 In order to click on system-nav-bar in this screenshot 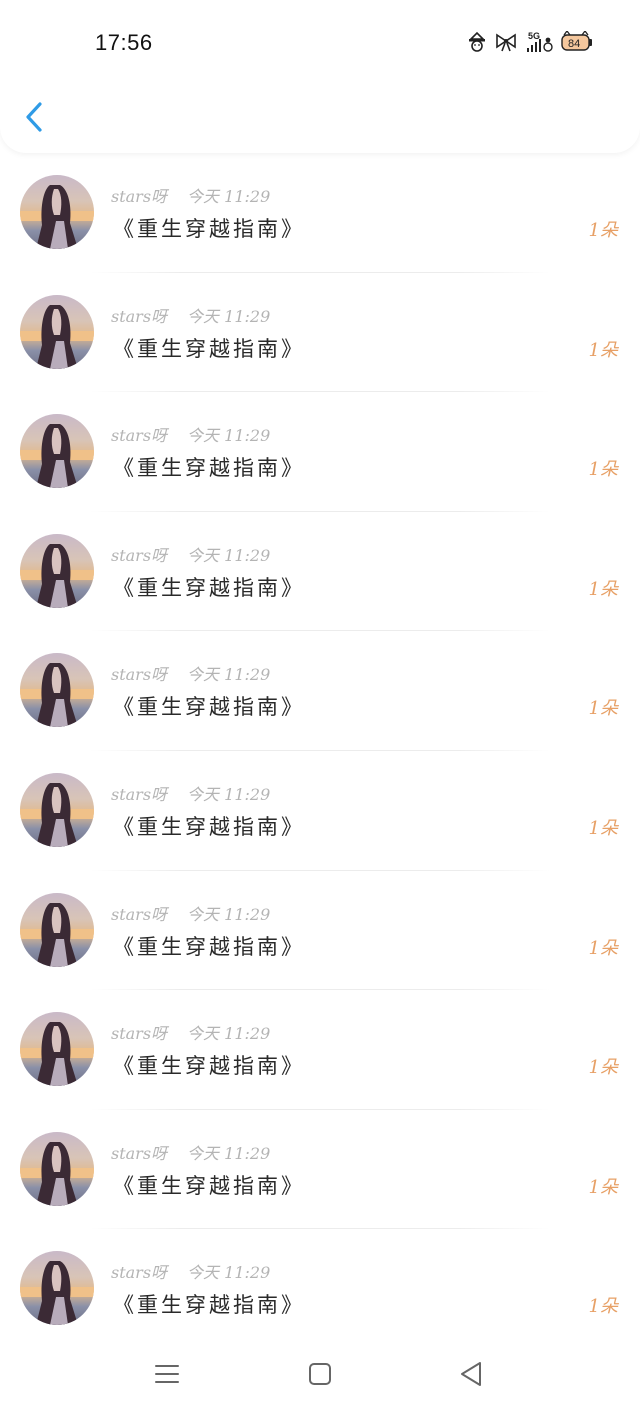, I will do `click(320, 1384)`.